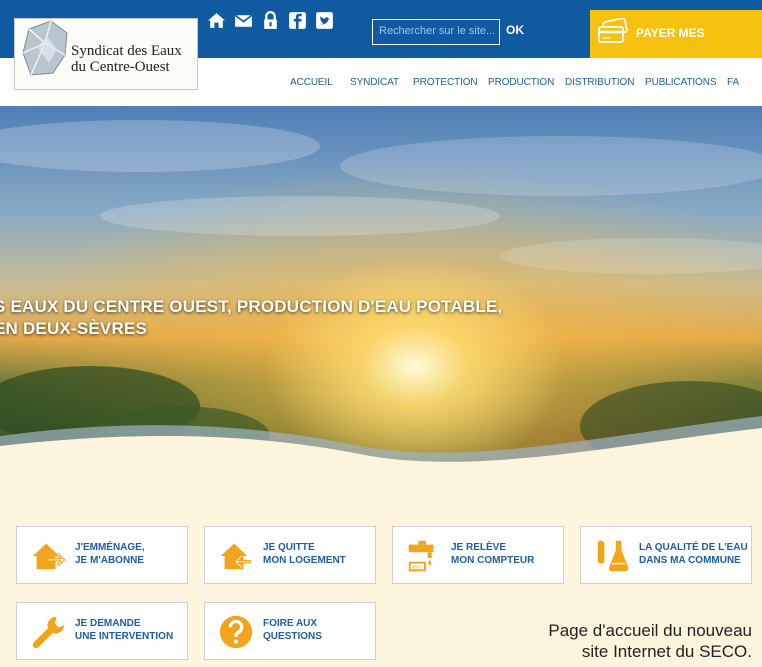 Image resolution: width=762 pixels, height=667 pixels. Describe the element at coordinates (693, 547) in the screenshot. I see `card-water-quality-line1: LA QUALITÉ DE L'EAU` at that location.